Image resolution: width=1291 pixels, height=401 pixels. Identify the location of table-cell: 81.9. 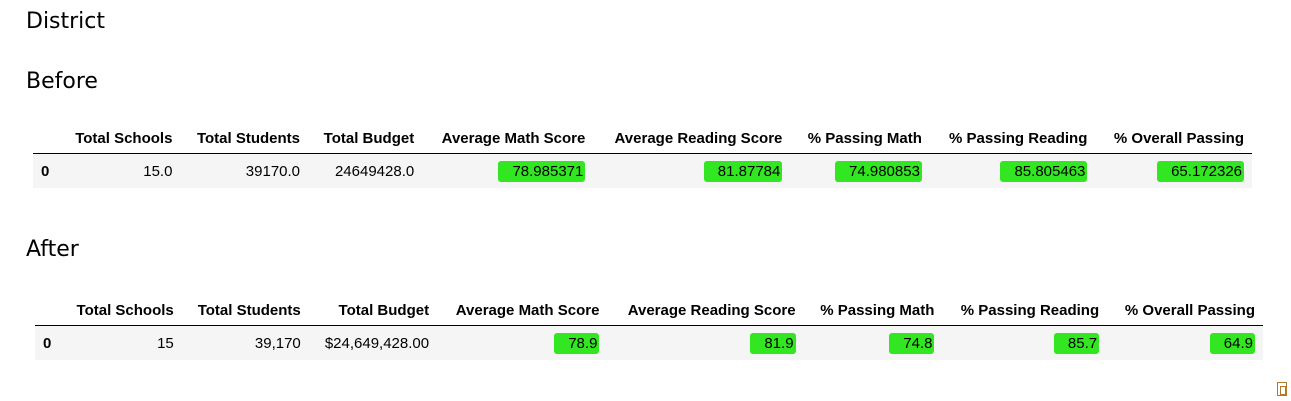
(705, 343).